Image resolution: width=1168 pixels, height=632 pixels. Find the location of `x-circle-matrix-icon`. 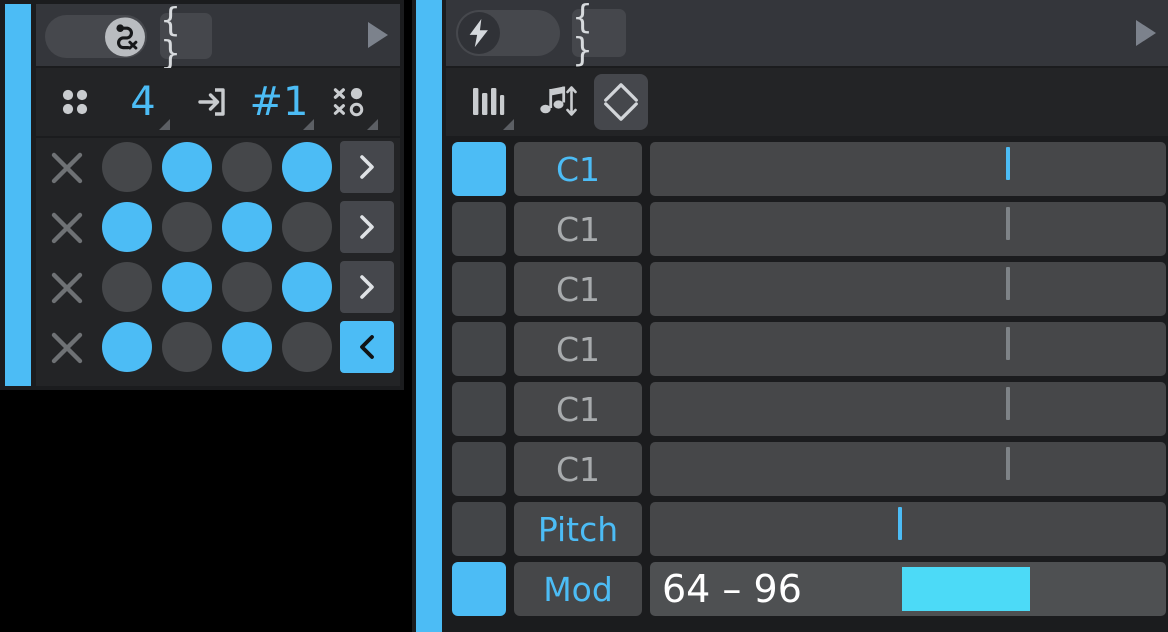

x-circle-matrix-icon is located at coordinates (348, 102).